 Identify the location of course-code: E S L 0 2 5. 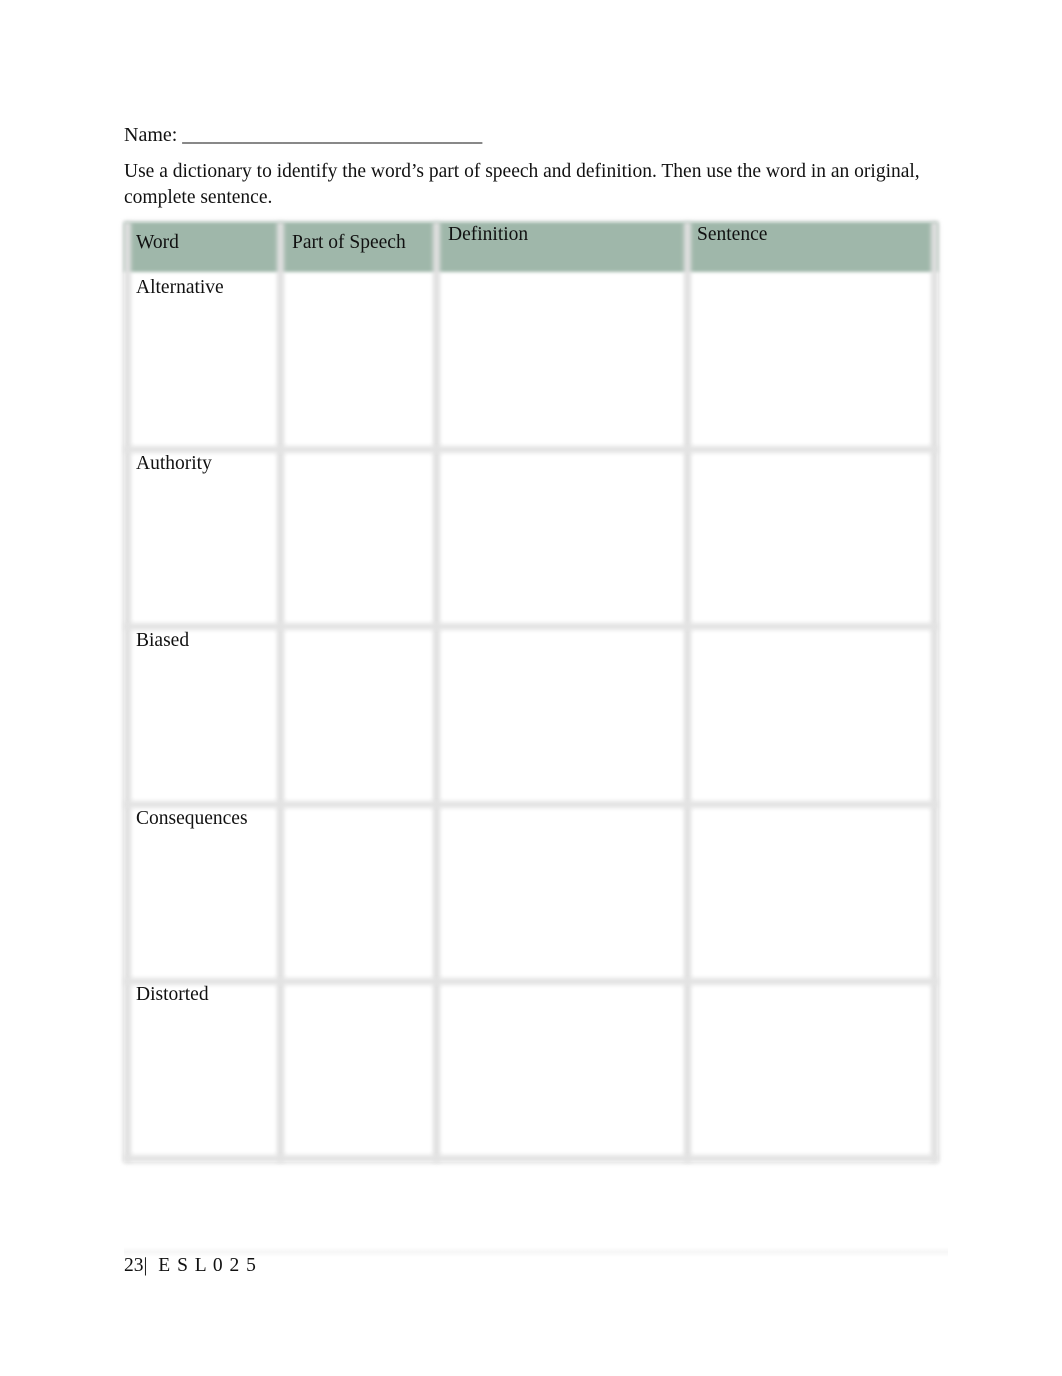
(207, 1265).